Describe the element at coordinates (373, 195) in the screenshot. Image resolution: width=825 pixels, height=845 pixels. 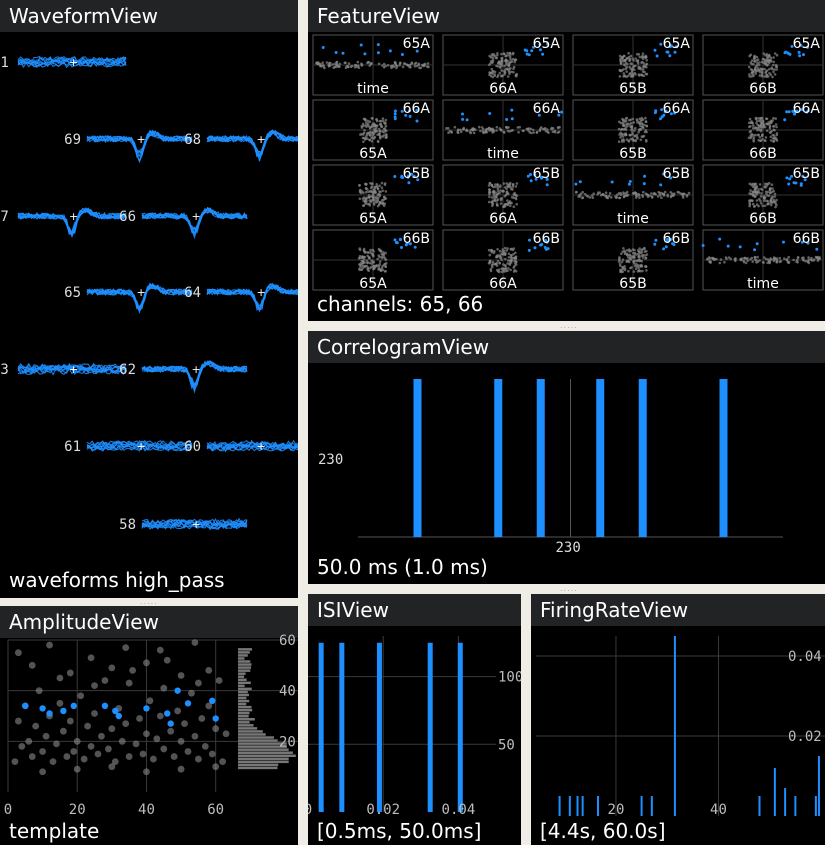
I see `feature-subplot-2-0: 65B 65A` at that location.